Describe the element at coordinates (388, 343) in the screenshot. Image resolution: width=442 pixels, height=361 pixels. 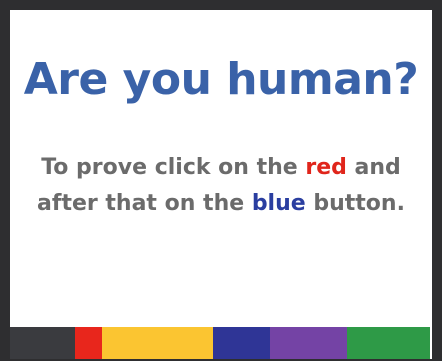
I see `green-button` at that location.